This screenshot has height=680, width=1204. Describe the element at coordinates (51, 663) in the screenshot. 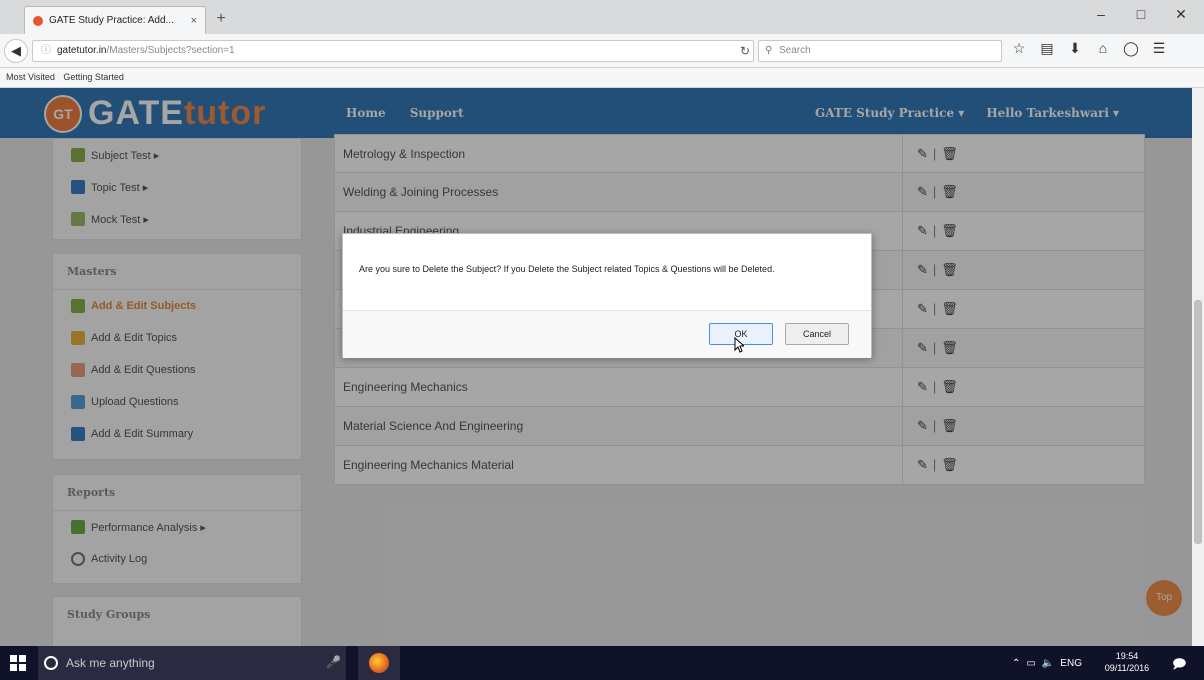

I see `cortana-icon` at that location.